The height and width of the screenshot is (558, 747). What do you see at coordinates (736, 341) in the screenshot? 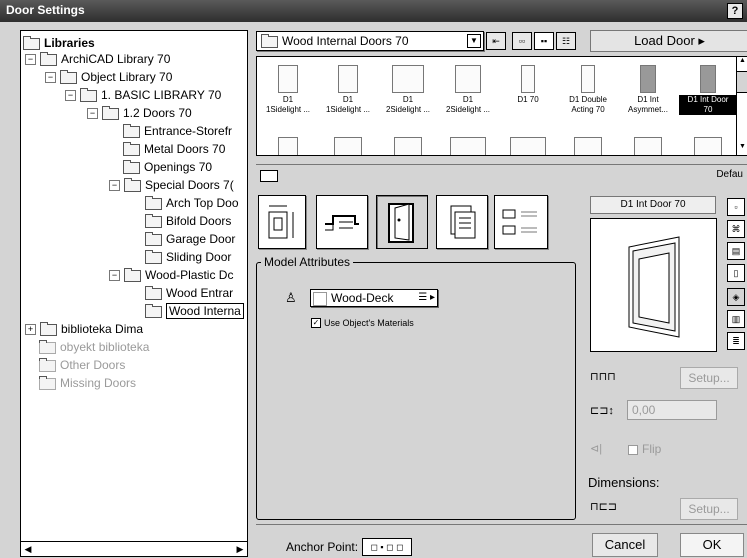
I see `view-list-tab: ≣` at bounding box center [736, 341].